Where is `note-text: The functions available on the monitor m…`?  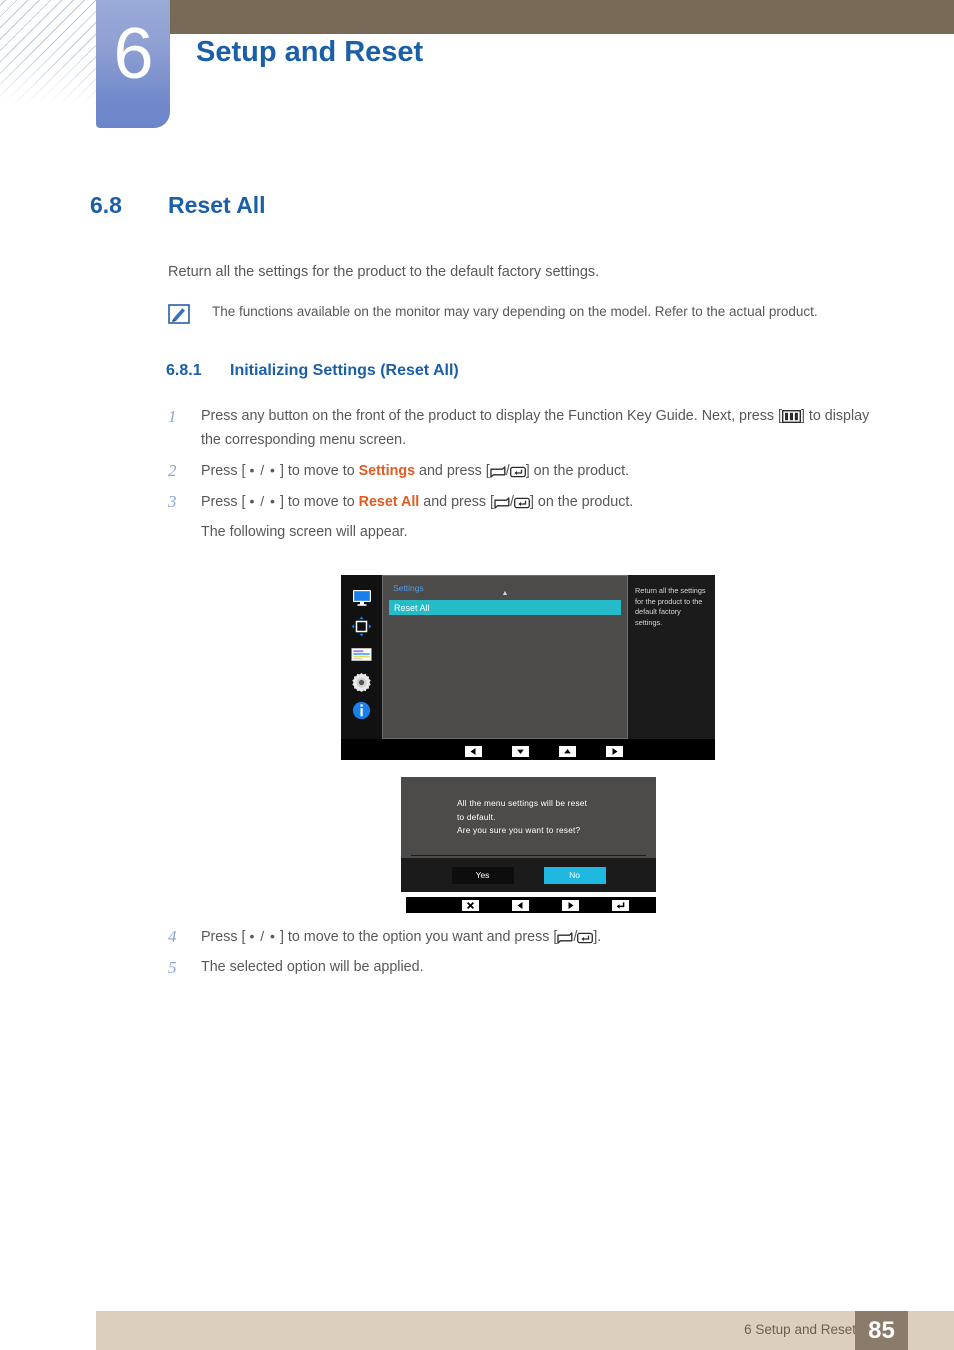 note-text: The functions available on the monitor m… is located at coordinates (515, 311).